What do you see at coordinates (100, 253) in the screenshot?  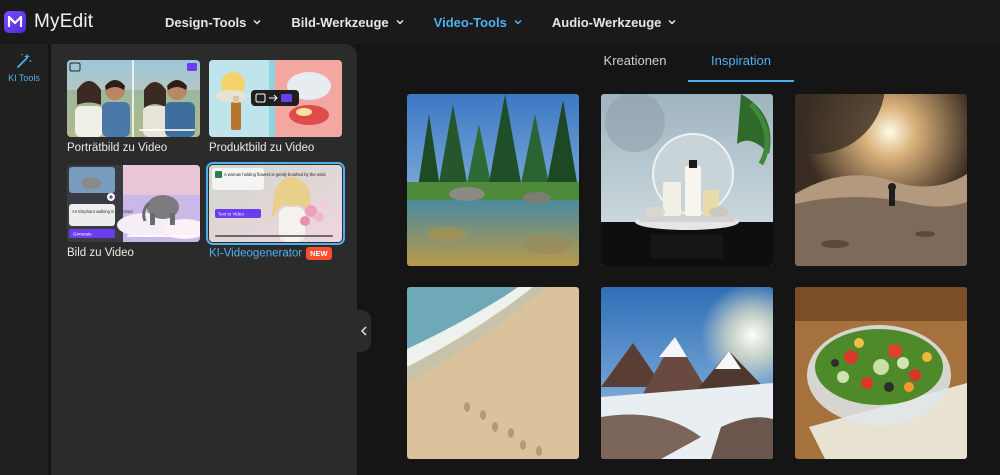 I see `tool-label: Bild zu Video` at bounding box center [100, 253].